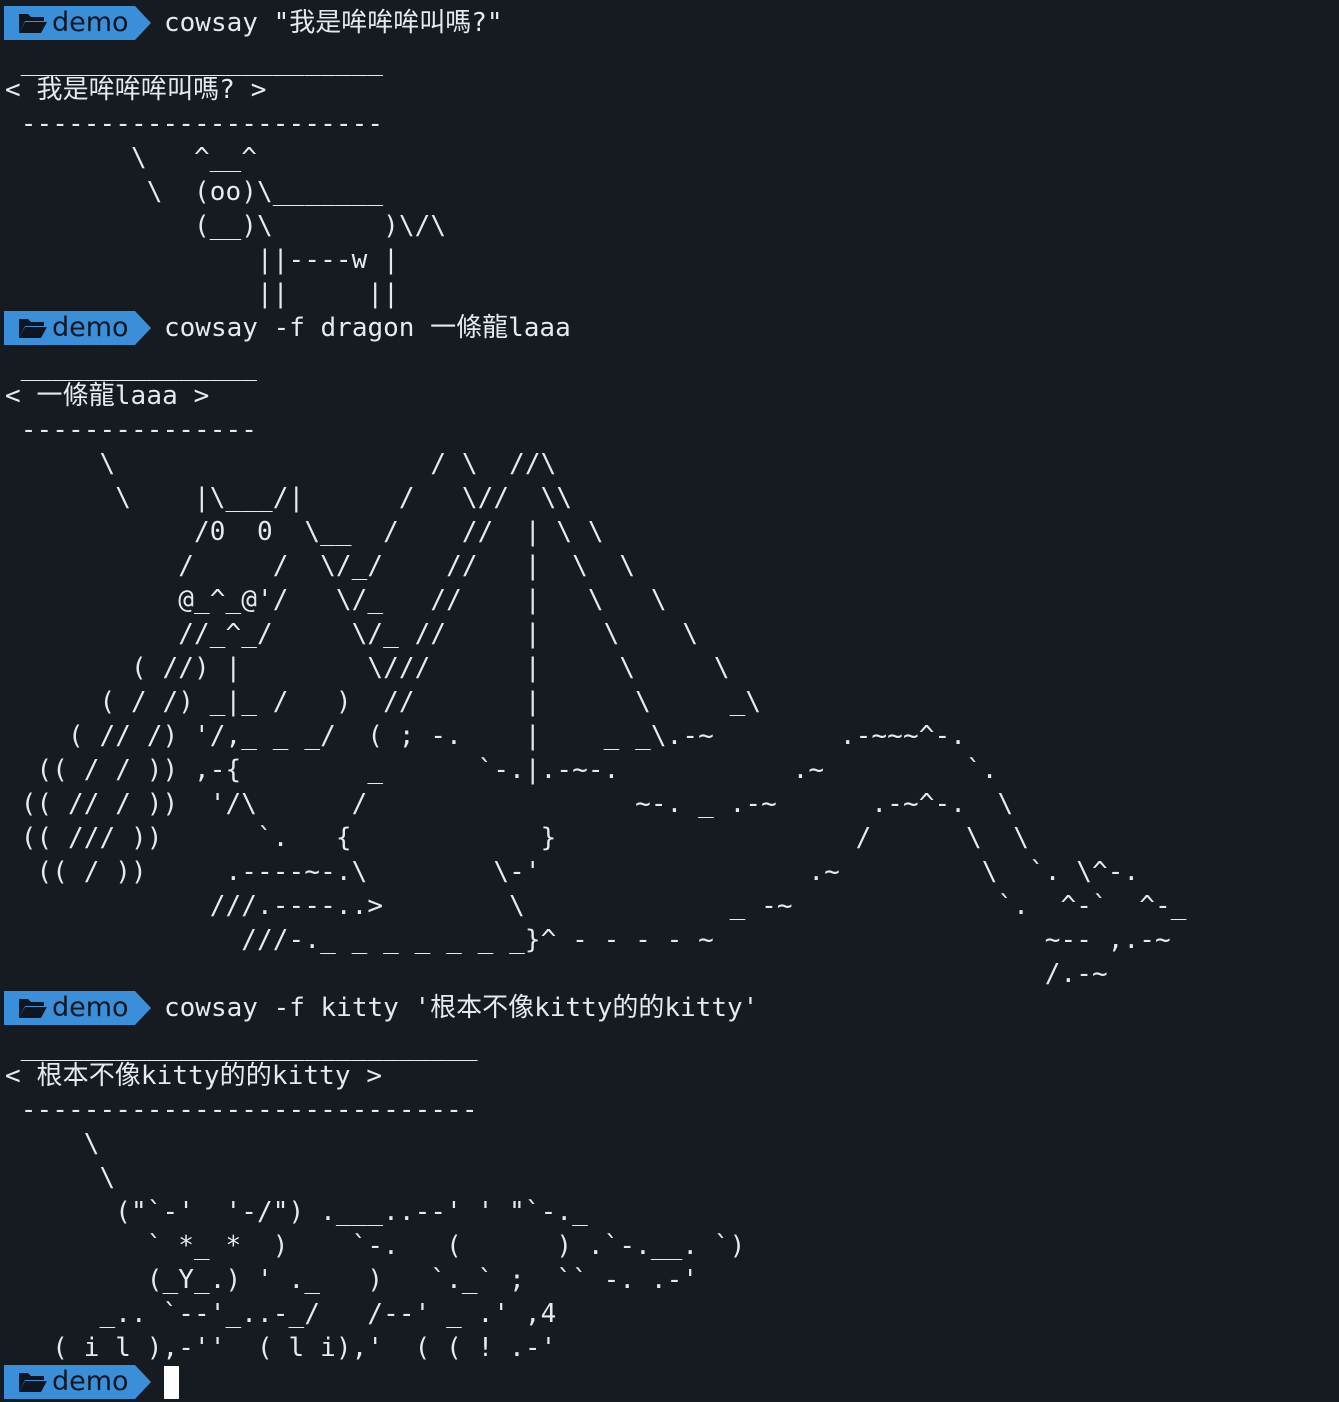 Image resolution: width=1339 pixels, height=1402 pixels. Describe the element at coordinates (572, 872) in the screenshot. I see `output-line: (( / )) .----~-.\ \-' .~ \ `. \^-.` at that location.